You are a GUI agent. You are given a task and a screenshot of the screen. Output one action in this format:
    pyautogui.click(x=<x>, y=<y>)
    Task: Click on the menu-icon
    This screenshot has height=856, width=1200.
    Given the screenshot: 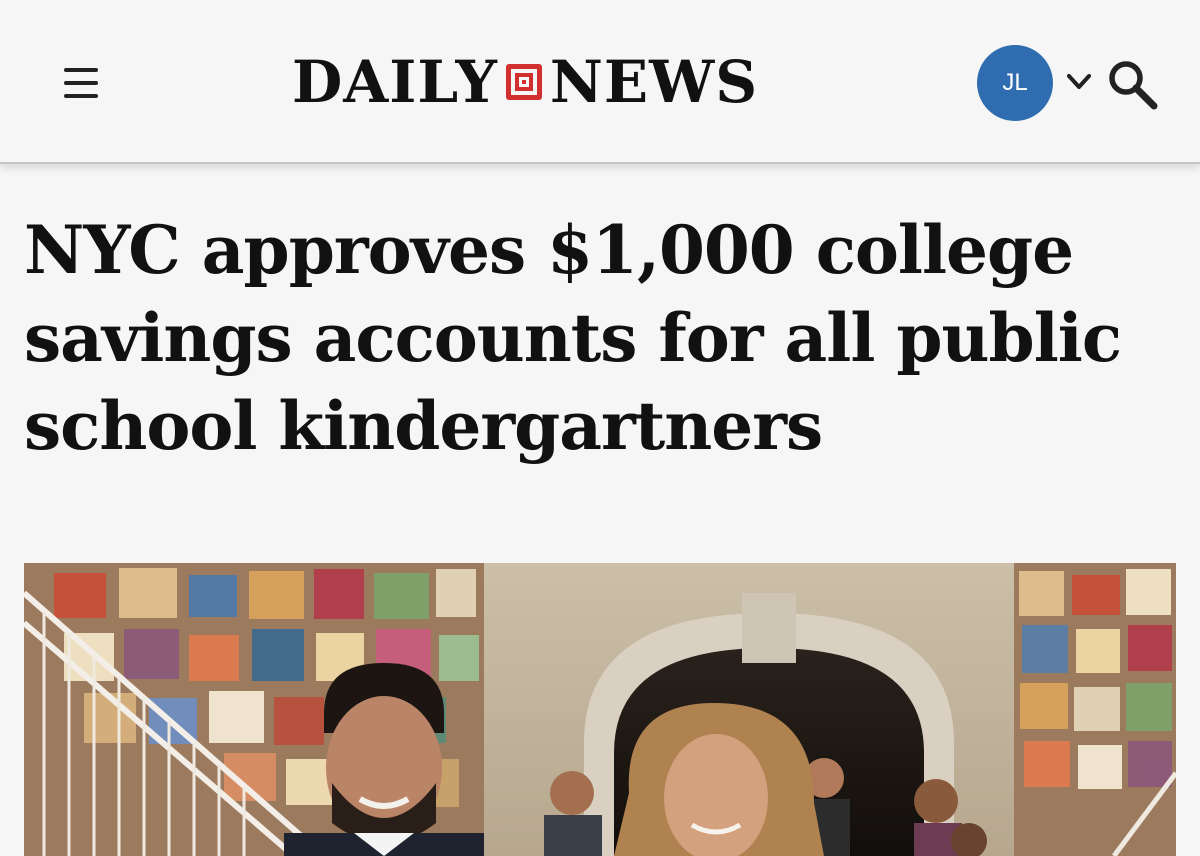 What is the action you would take?
    pyautogui.click(x=86, y=83)
    